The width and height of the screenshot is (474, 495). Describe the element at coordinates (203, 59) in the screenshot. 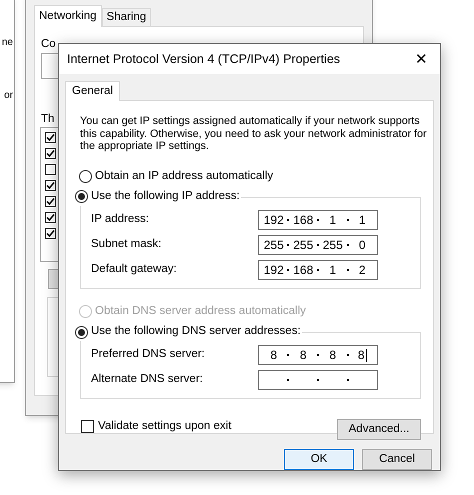

I see `window-title: Internet Protocol Version 4 (TCP/IPv4) Properties` at that location.